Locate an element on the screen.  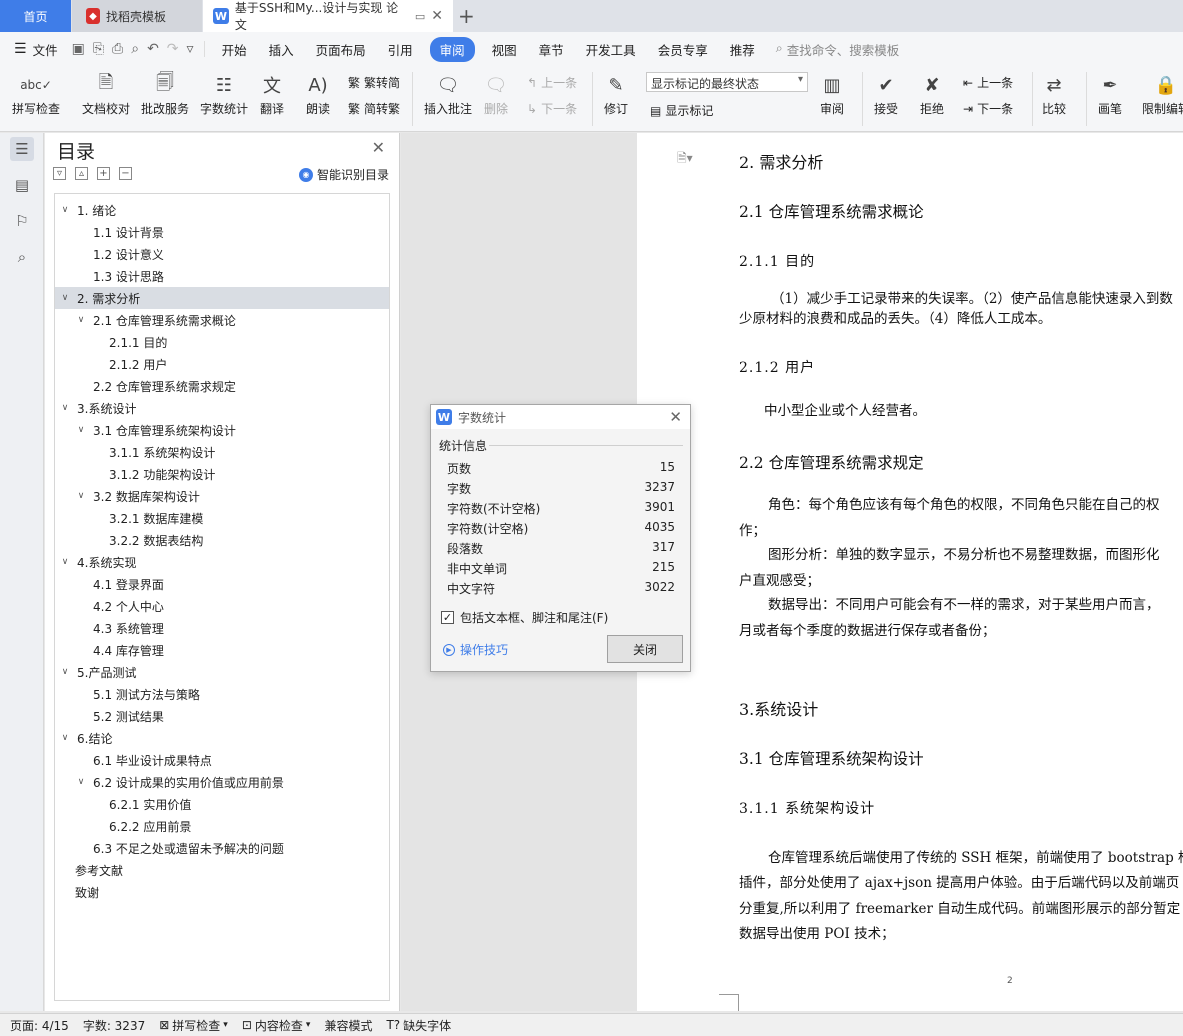
toc-item: 3.1.2 功能架构设计 is located at coordinates (222, 474).